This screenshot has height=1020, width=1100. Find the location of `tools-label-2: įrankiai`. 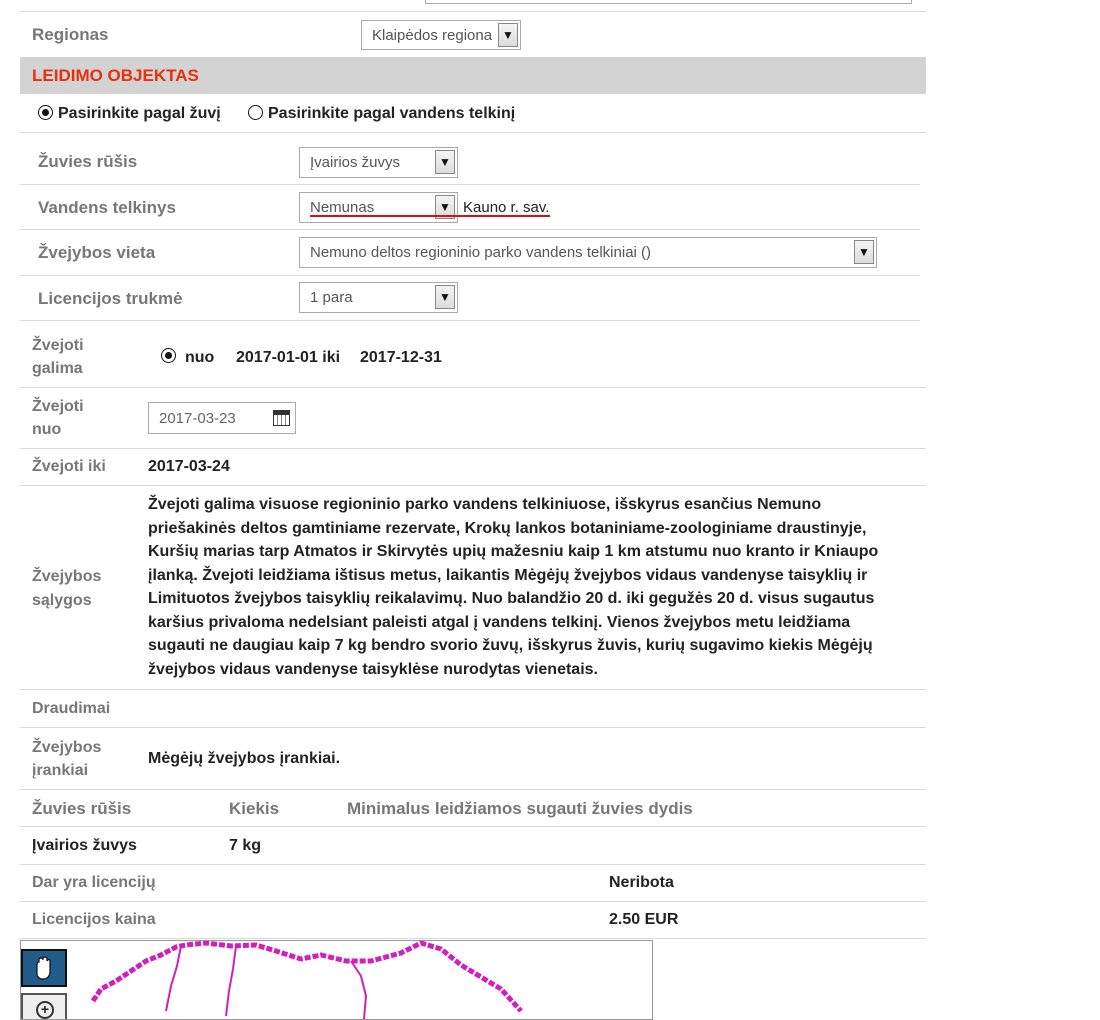

tools-label-2: įrankiai is located at coordinates (60, 770).